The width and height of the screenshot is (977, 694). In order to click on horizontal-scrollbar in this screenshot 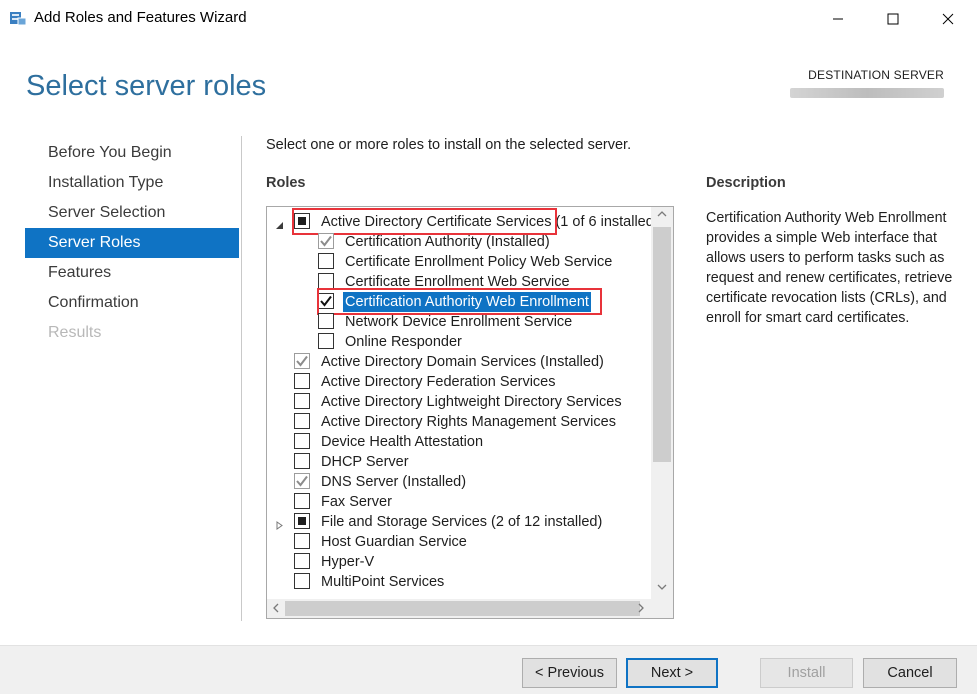, I will do `click(470, 608)`.